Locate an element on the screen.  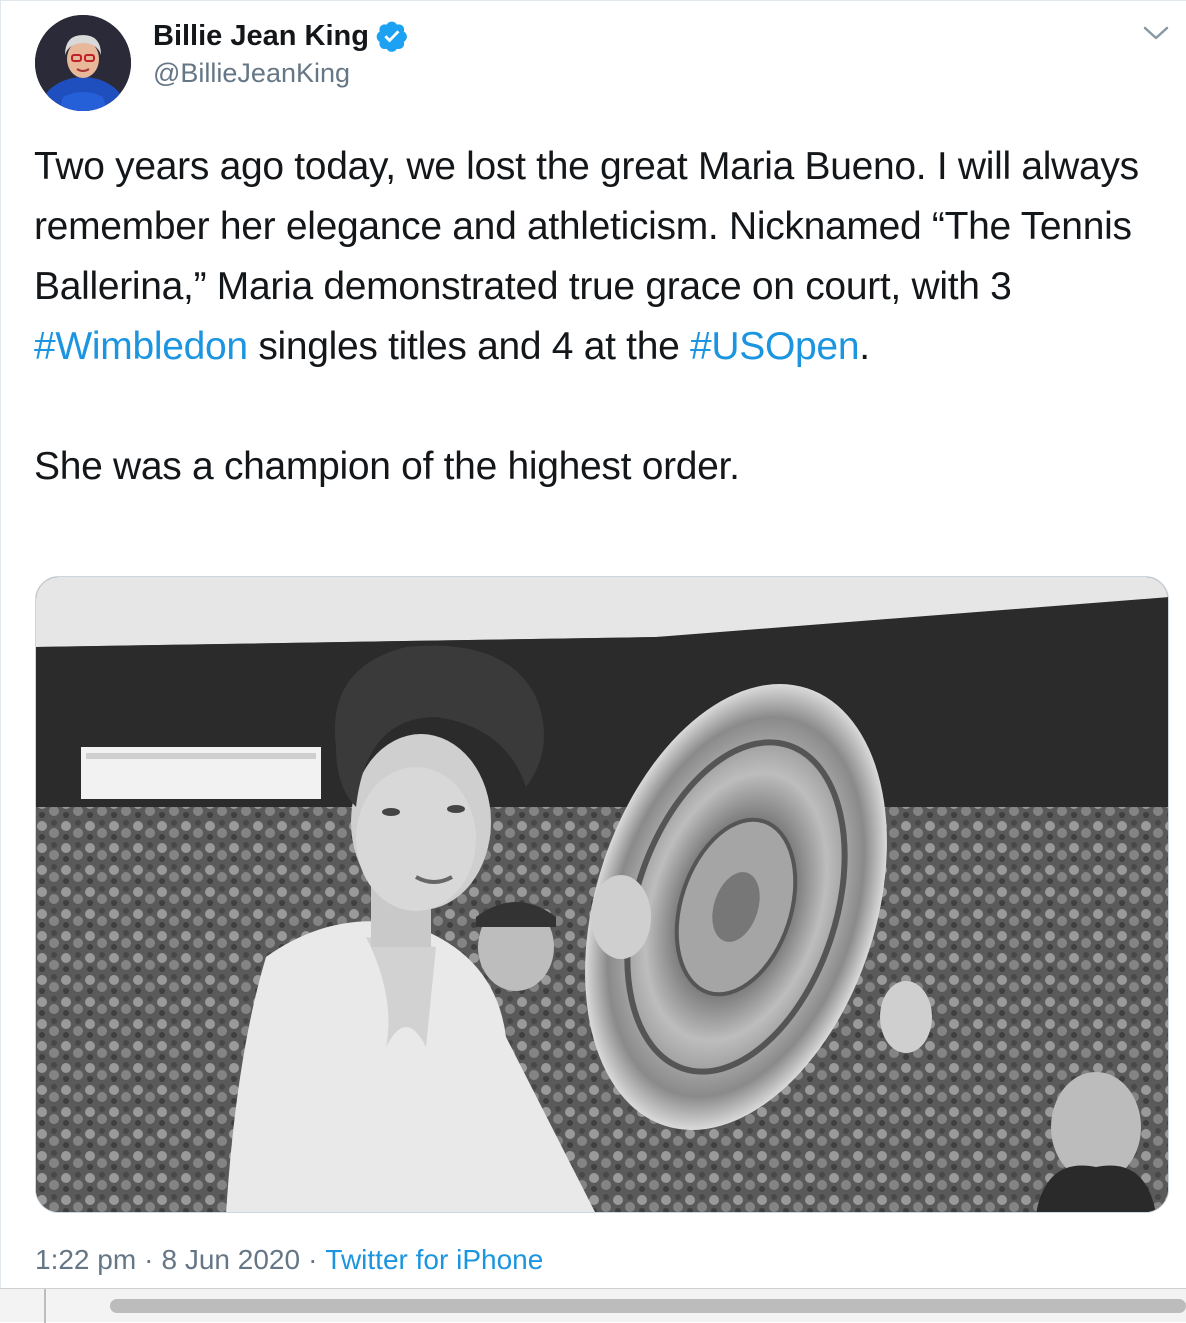
scrollbar-thumb is located at coordinates (648, 1306).